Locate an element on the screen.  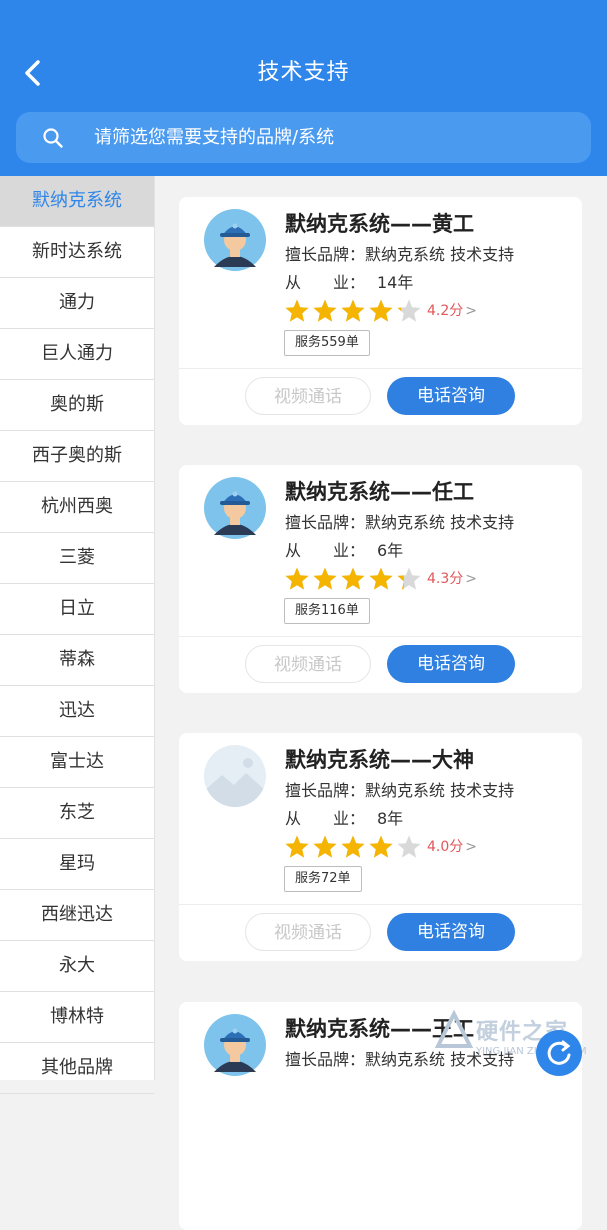
sidebar-item-otis: 奥的斯 is located at coordinates (77, 405).